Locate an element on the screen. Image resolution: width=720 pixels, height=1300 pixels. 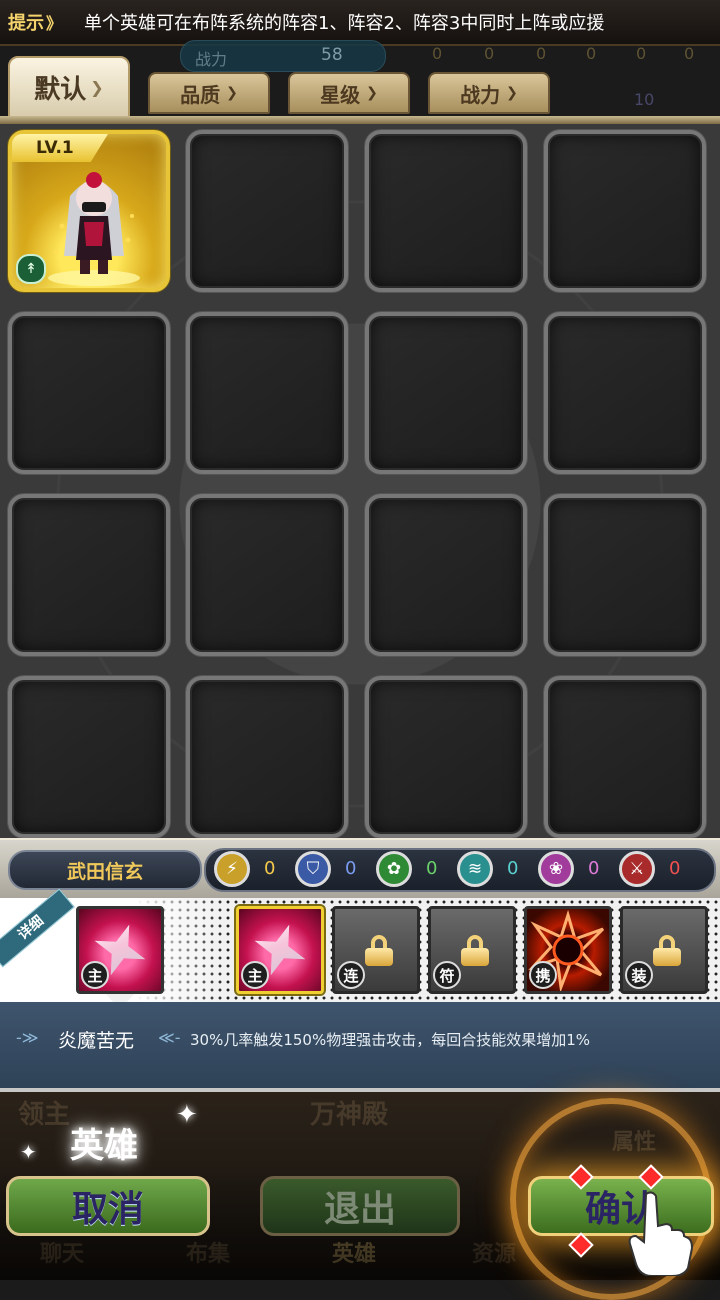
tab-star: 星级 ❯ is located at coordinates (349, 93).